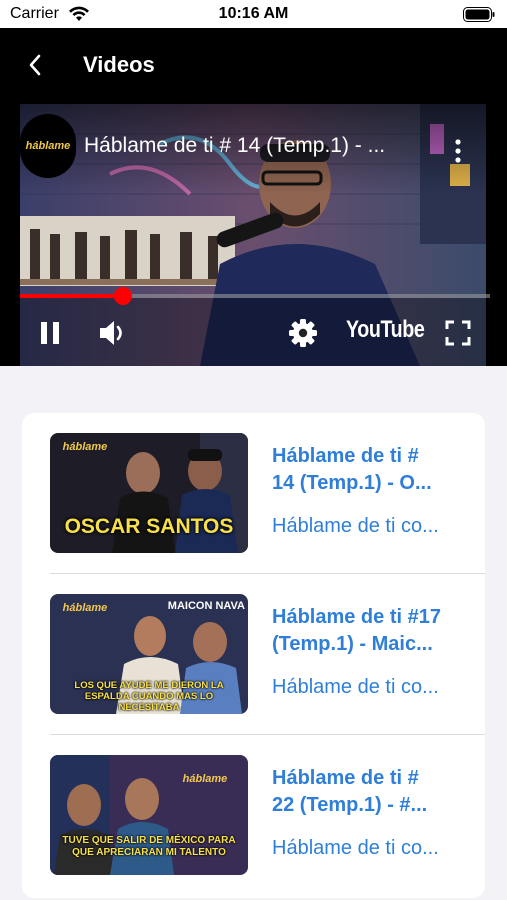 This screenshot has width=507, height=900. I want to click on page-title: Videos, so click(119, 64).